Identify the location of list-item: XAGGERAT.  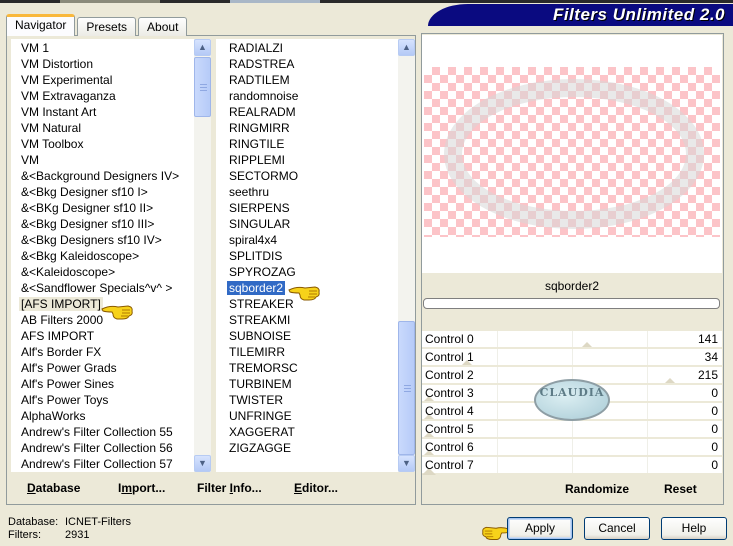
(315, 432).